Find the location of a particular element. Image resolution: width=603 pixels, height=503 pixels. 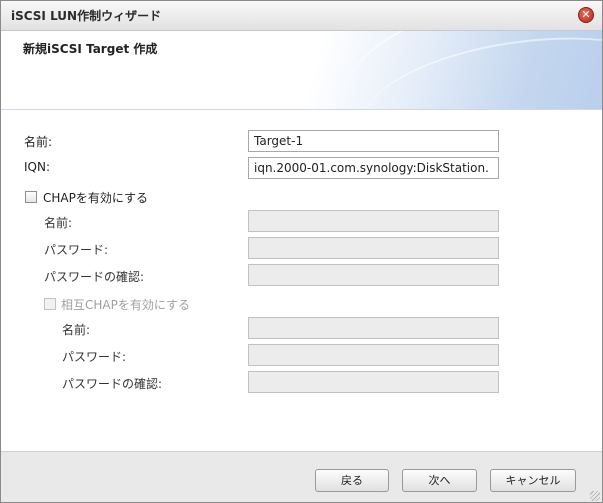

chap-password-label: パスワード: is located at coordinates (76, 250).